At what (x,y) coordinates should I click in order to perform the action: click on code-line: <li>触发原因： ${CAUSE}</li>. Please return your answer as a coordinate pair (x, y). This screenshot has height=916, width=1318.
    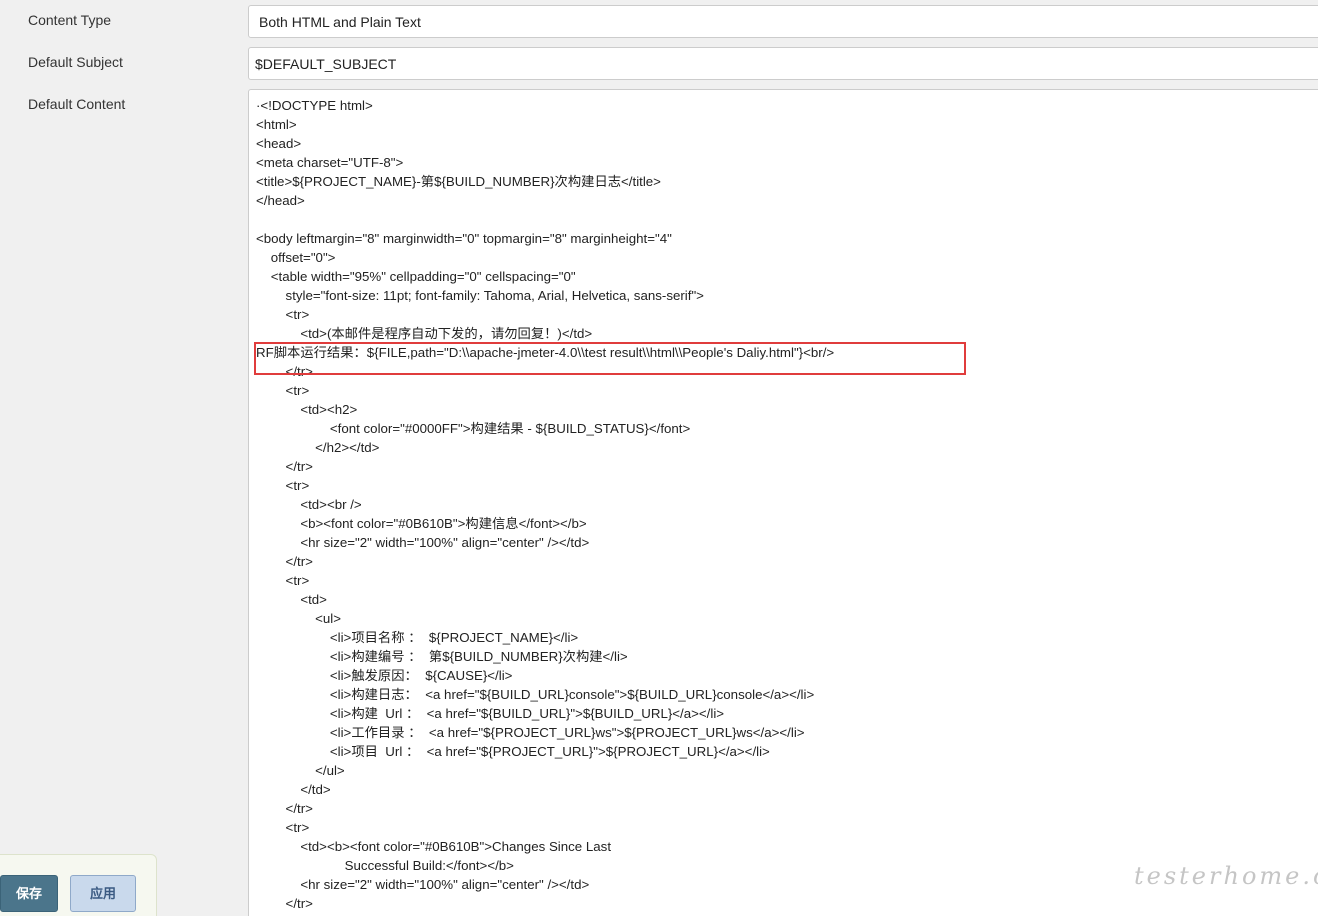
    Looking at the image, I should click on (384, 675).